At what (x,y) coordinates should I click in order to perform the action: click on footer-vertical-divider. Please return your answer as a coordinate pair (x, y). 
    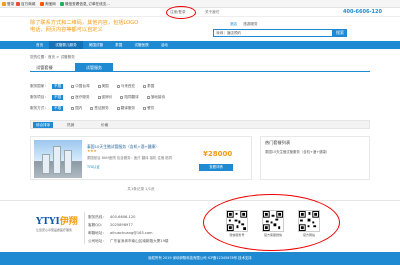
    Looking at the image, I should click on (84, 228).